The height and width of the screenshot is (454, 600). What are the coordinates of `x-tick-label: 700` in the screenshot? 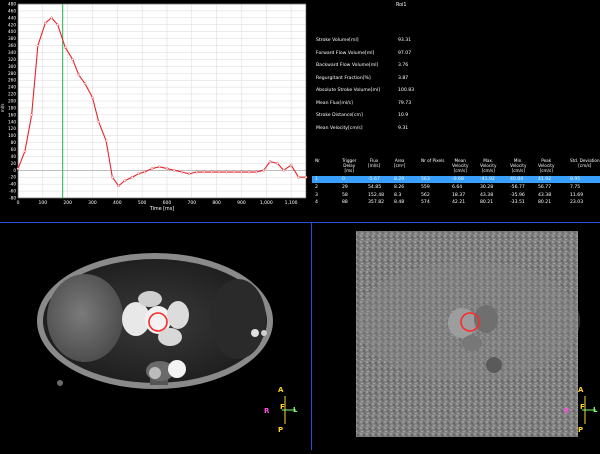 It's located at (191, 203).